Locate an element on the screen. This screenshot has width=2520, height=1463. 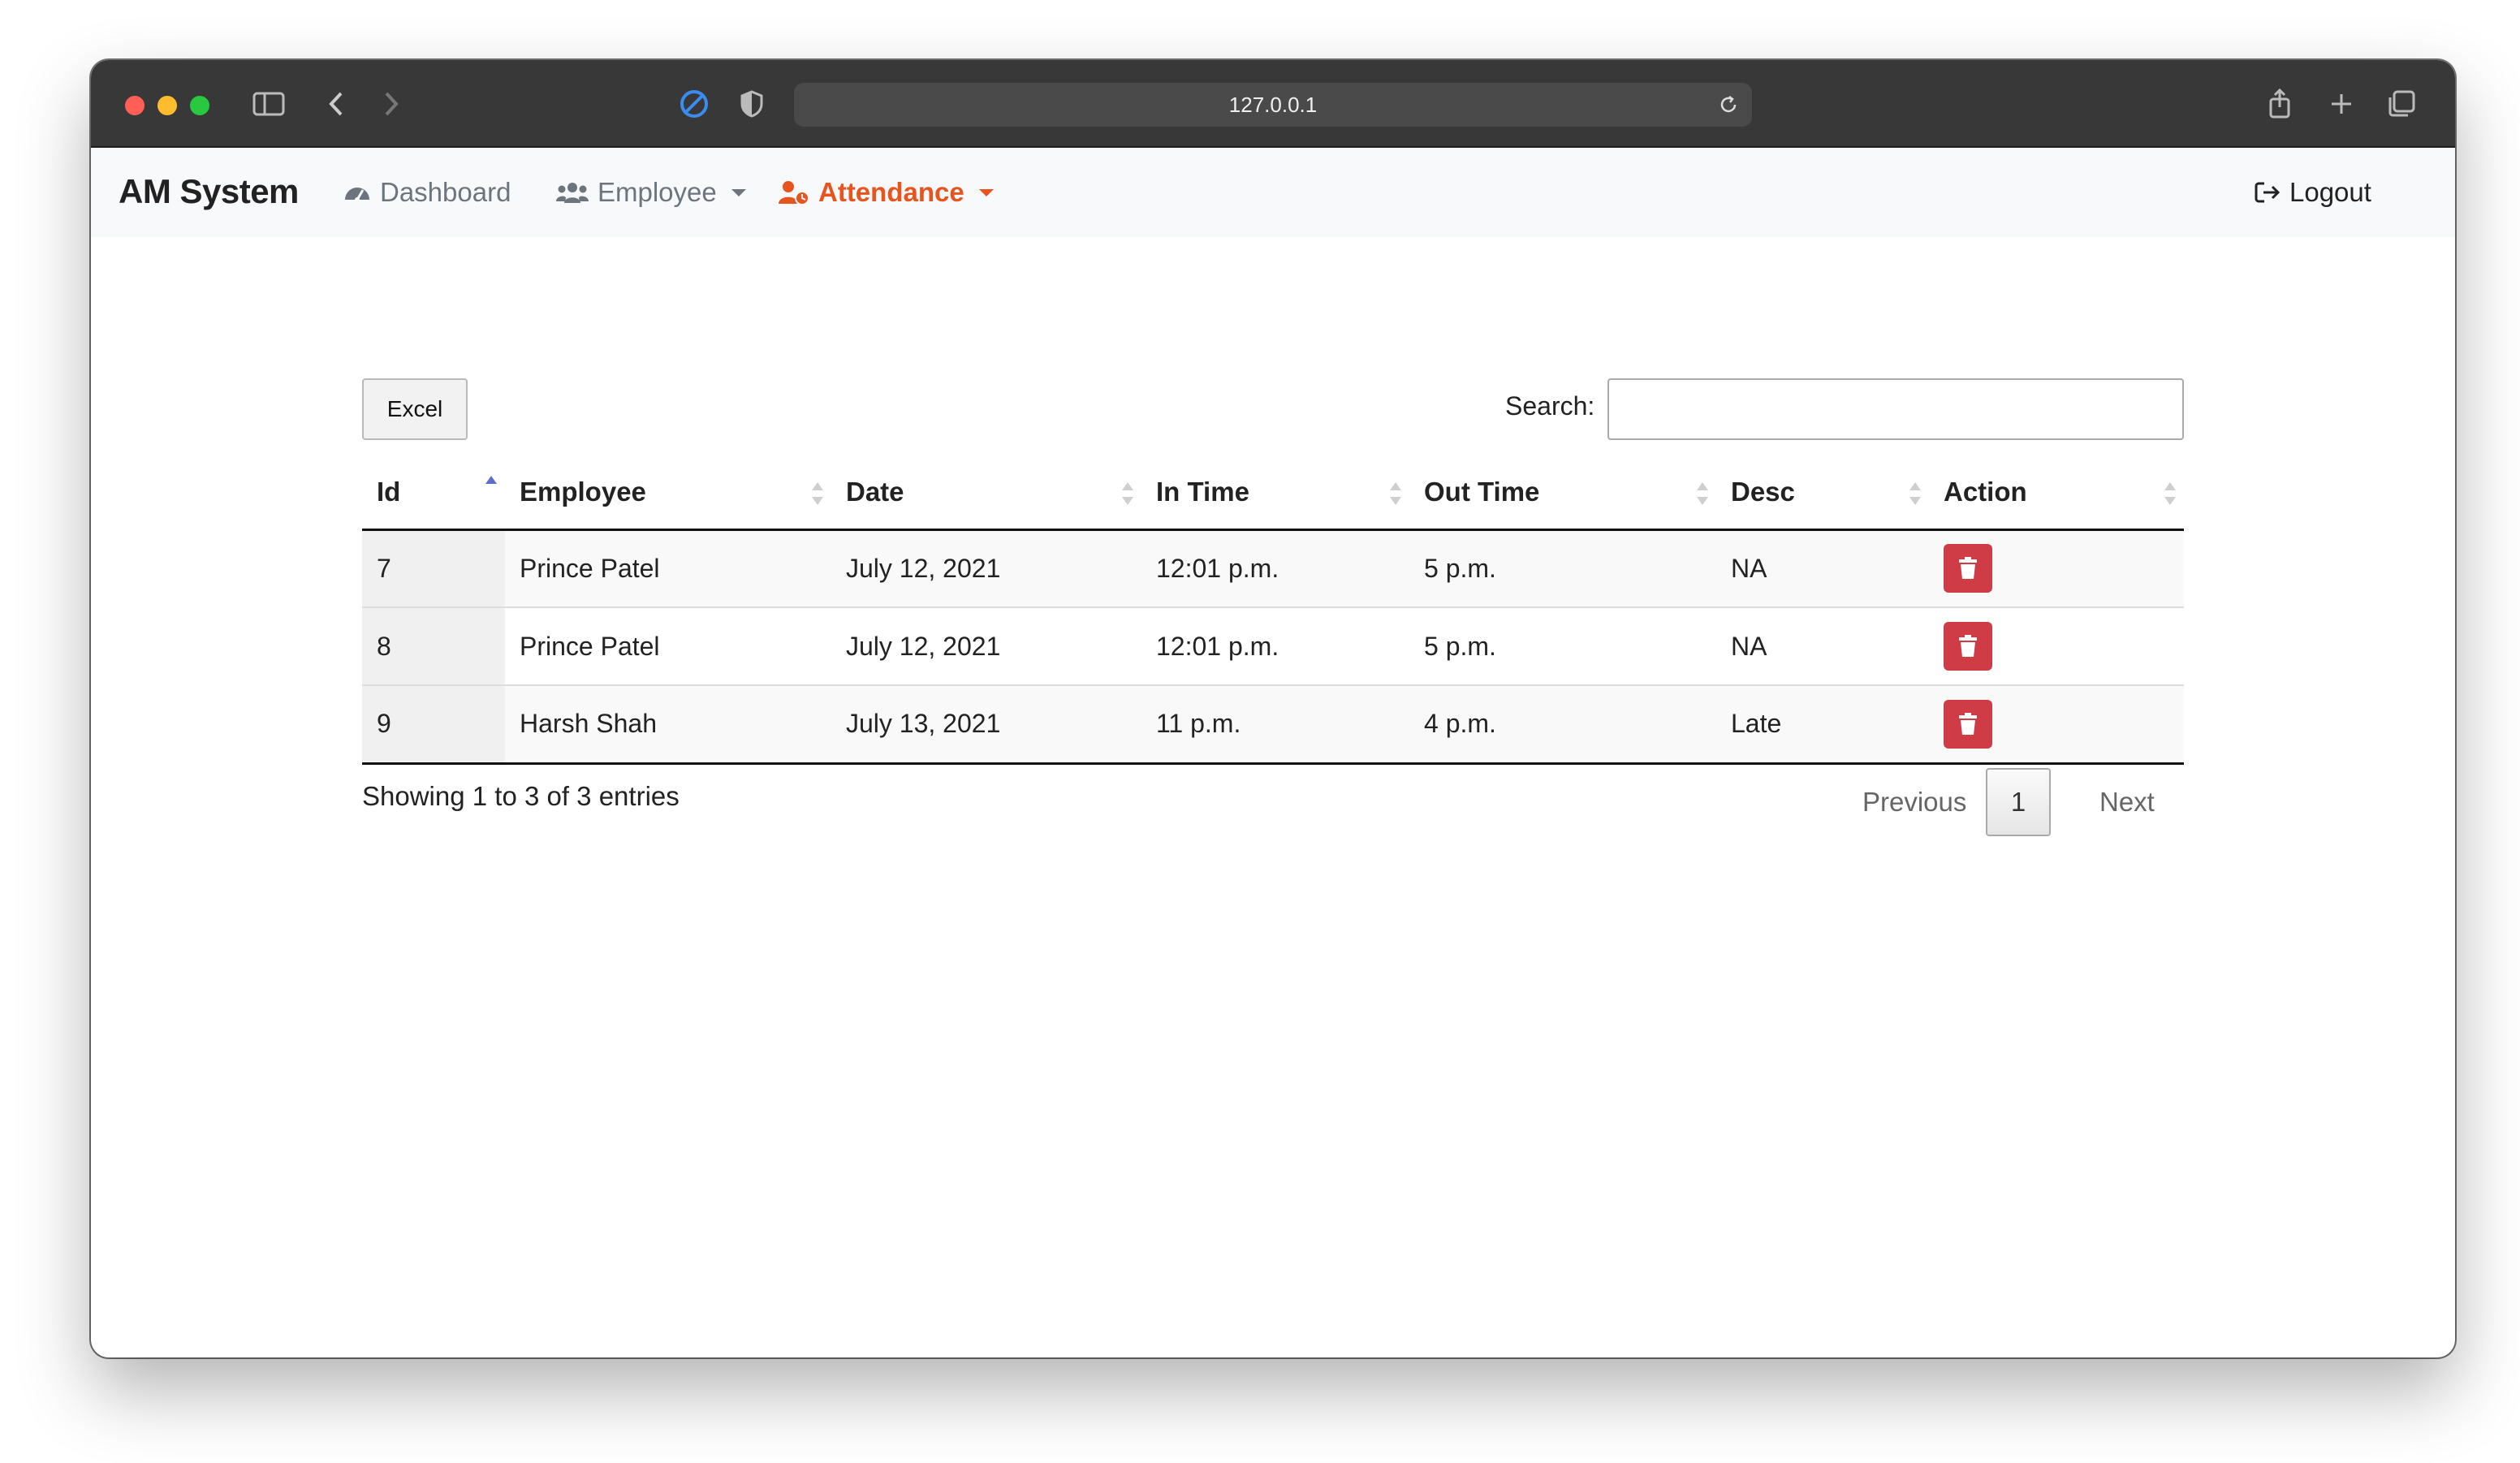
search-input is located at coordinates (1895, 409).